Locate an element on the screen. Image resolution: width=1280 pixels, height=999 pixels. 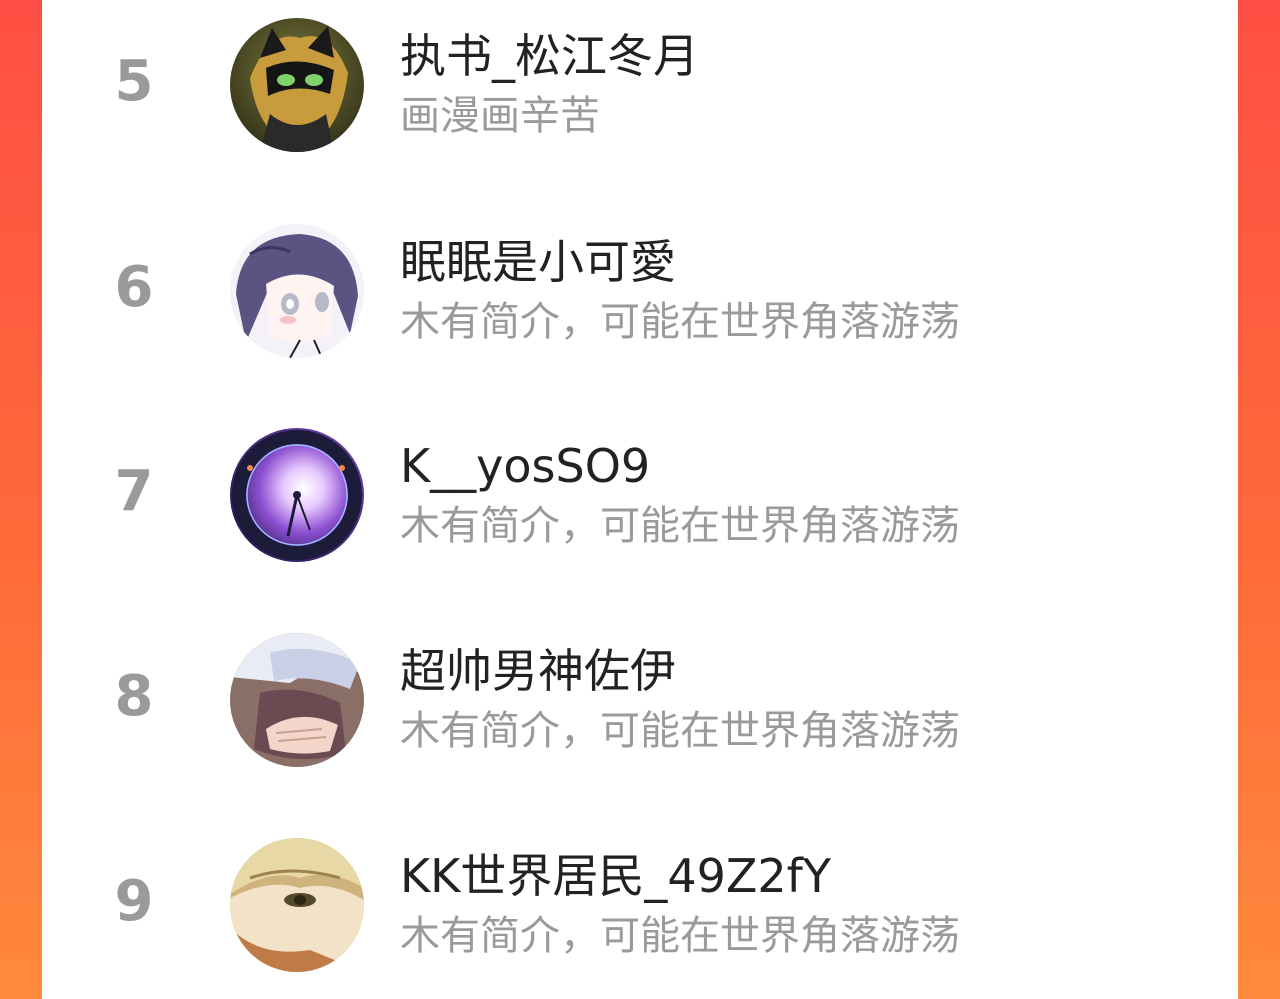
anime-girl-purple-hair-avatar-icon is located at coordinates (297, 291).